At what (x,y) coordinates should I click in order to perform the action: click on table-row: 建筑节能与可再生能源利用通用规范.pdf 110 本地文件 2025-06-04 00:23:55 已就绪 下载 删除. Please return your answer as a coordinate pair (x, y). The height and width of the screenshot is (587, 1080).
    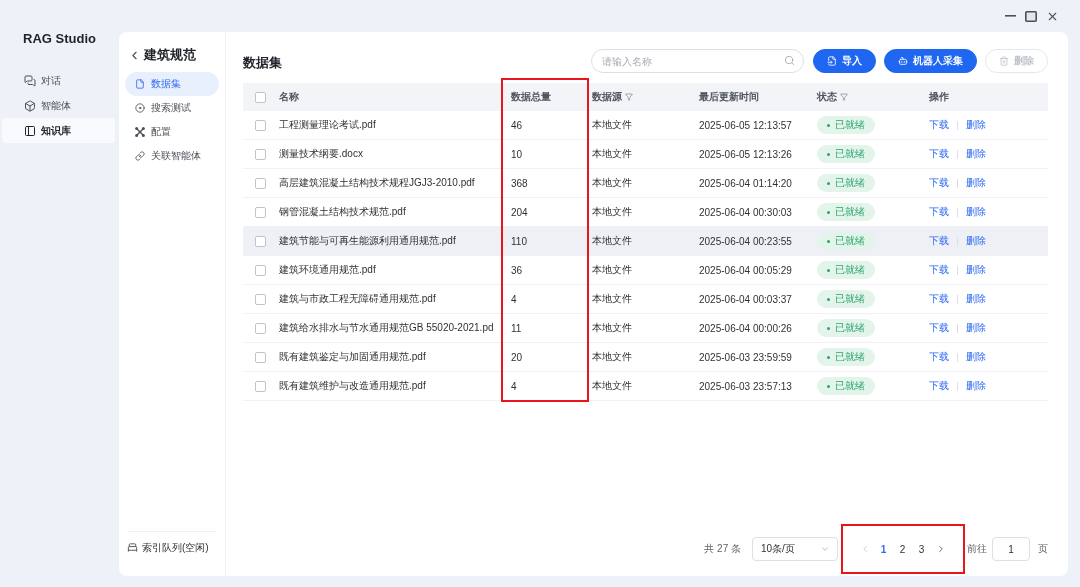
    Looking at the image, I should click on (645, 241).